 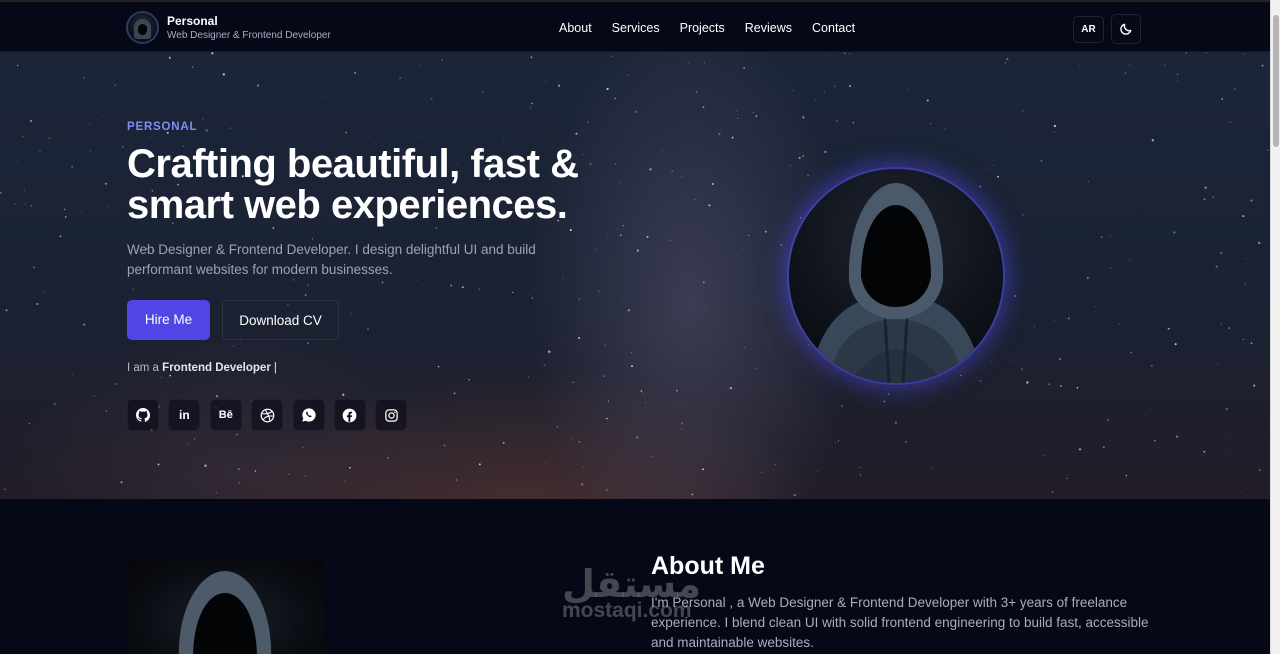 I want to click on behance-link: Bē, so click(x=225, y=415).